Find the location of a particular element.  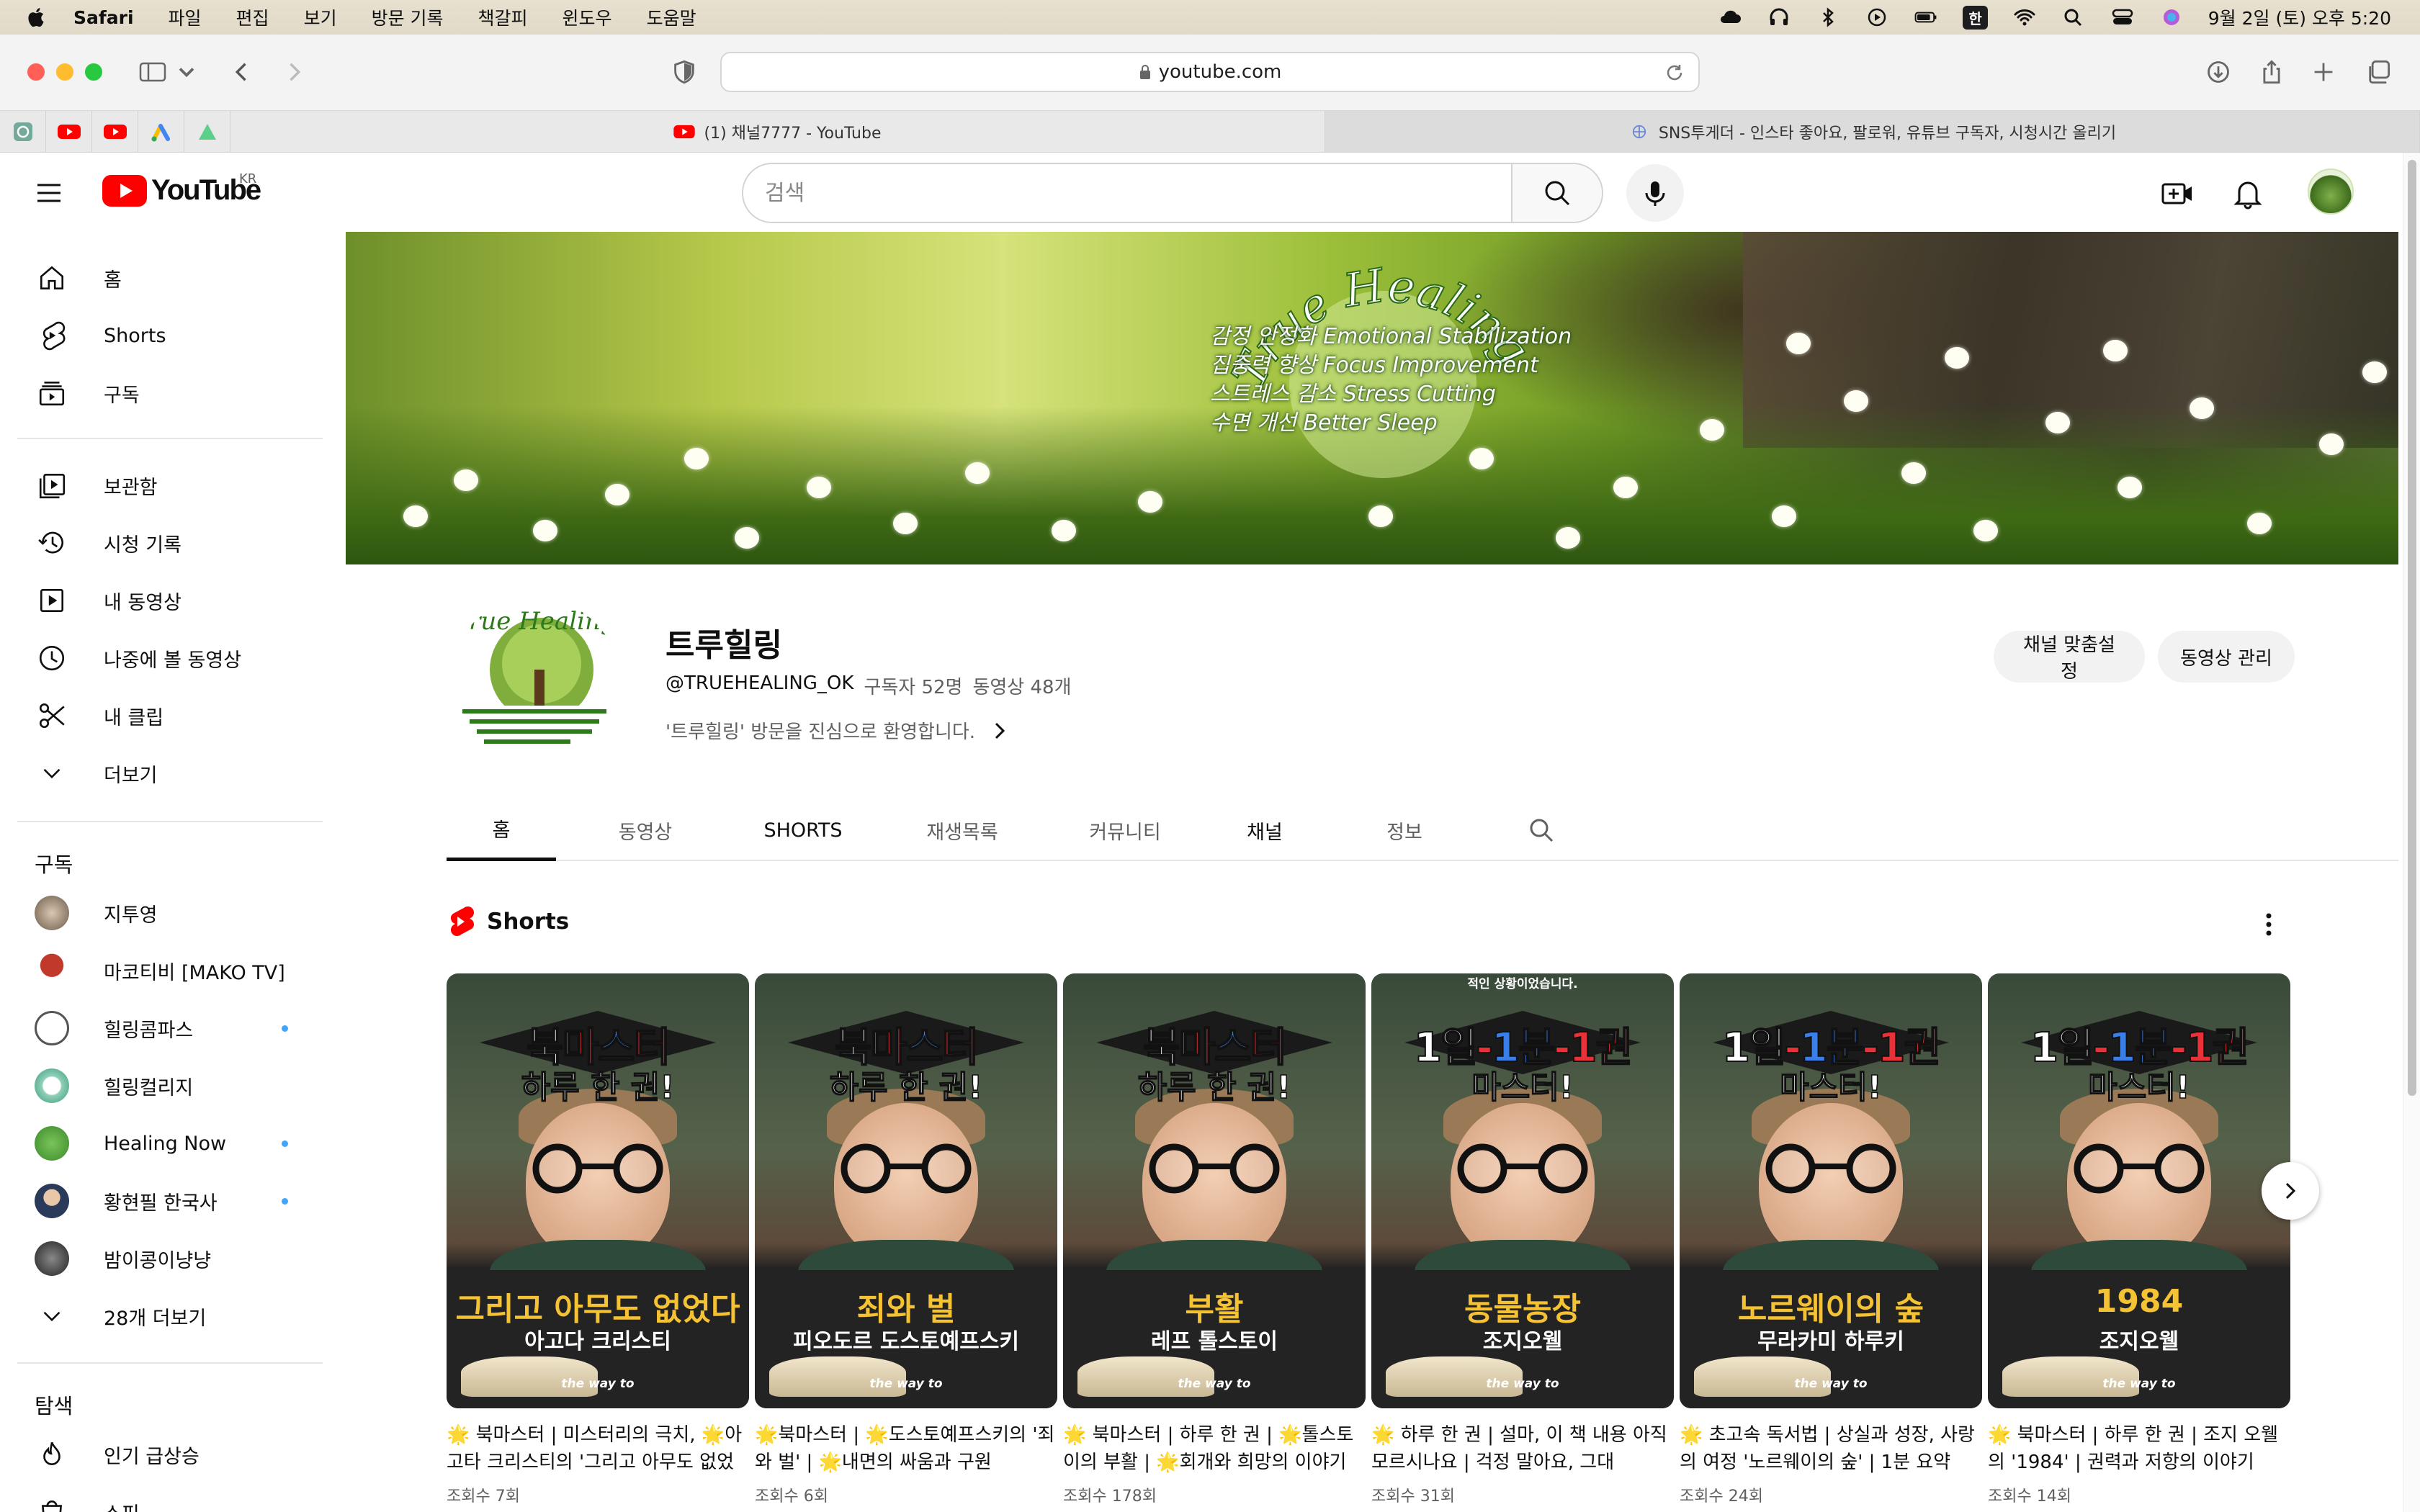

sidebar-show-more: 더보기 is located at coordinates (172, 773).